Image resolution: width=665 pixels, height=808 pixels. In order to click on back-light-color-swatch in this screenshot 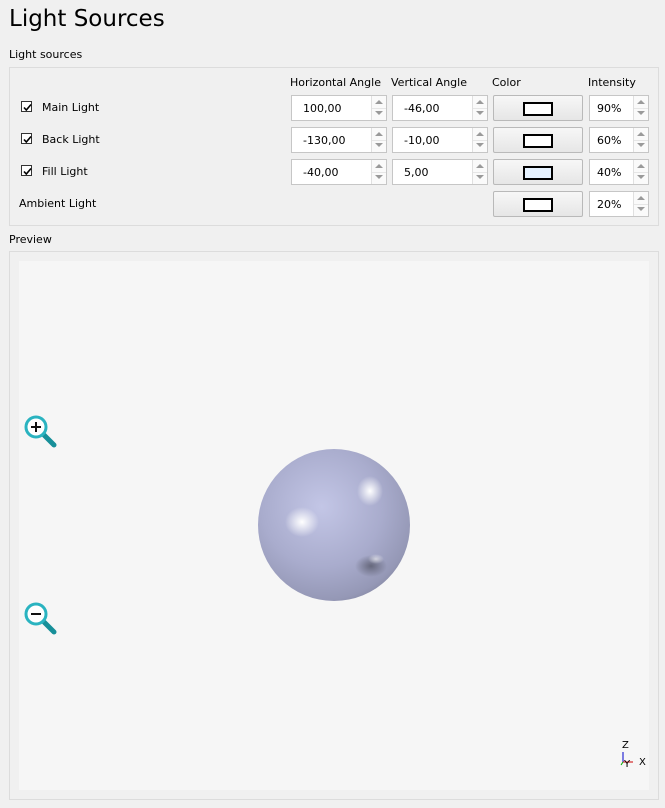, I will do `click(538, 141)`.